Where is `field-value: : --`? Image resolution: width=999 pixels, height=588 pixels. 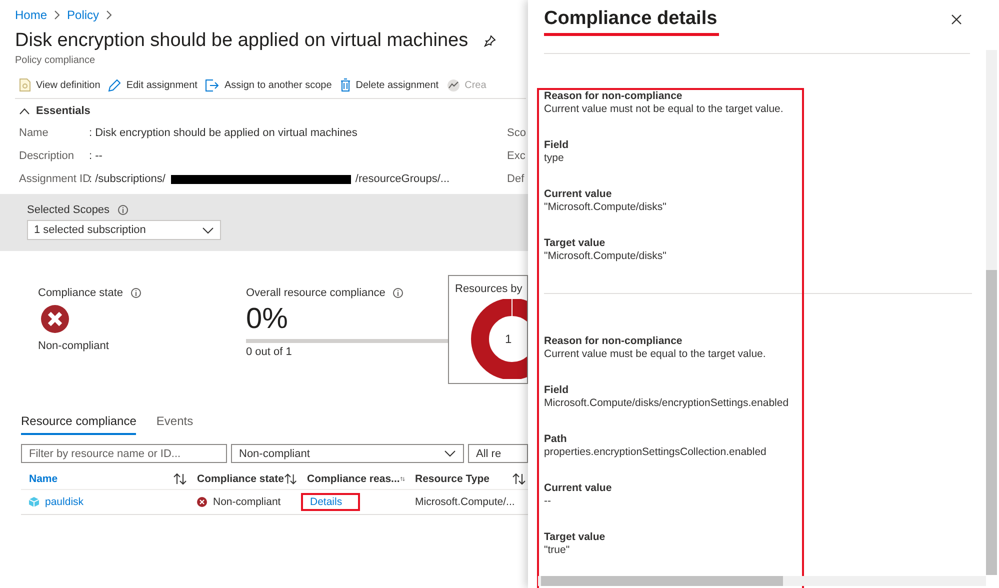 field-value: : -- is located at coordinates (95, 156).